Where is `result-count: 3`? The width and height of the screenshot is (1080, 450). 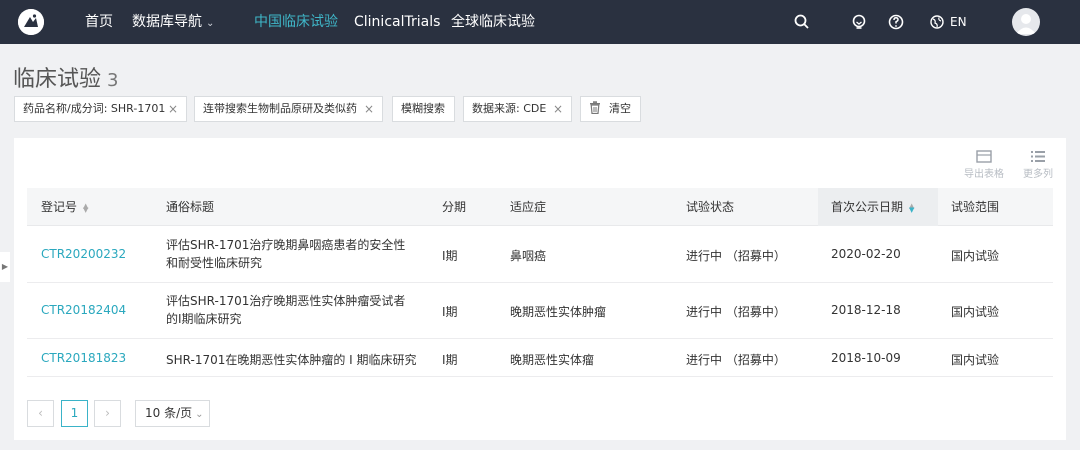
result-count: 3 is located at coordinates (113, 80).